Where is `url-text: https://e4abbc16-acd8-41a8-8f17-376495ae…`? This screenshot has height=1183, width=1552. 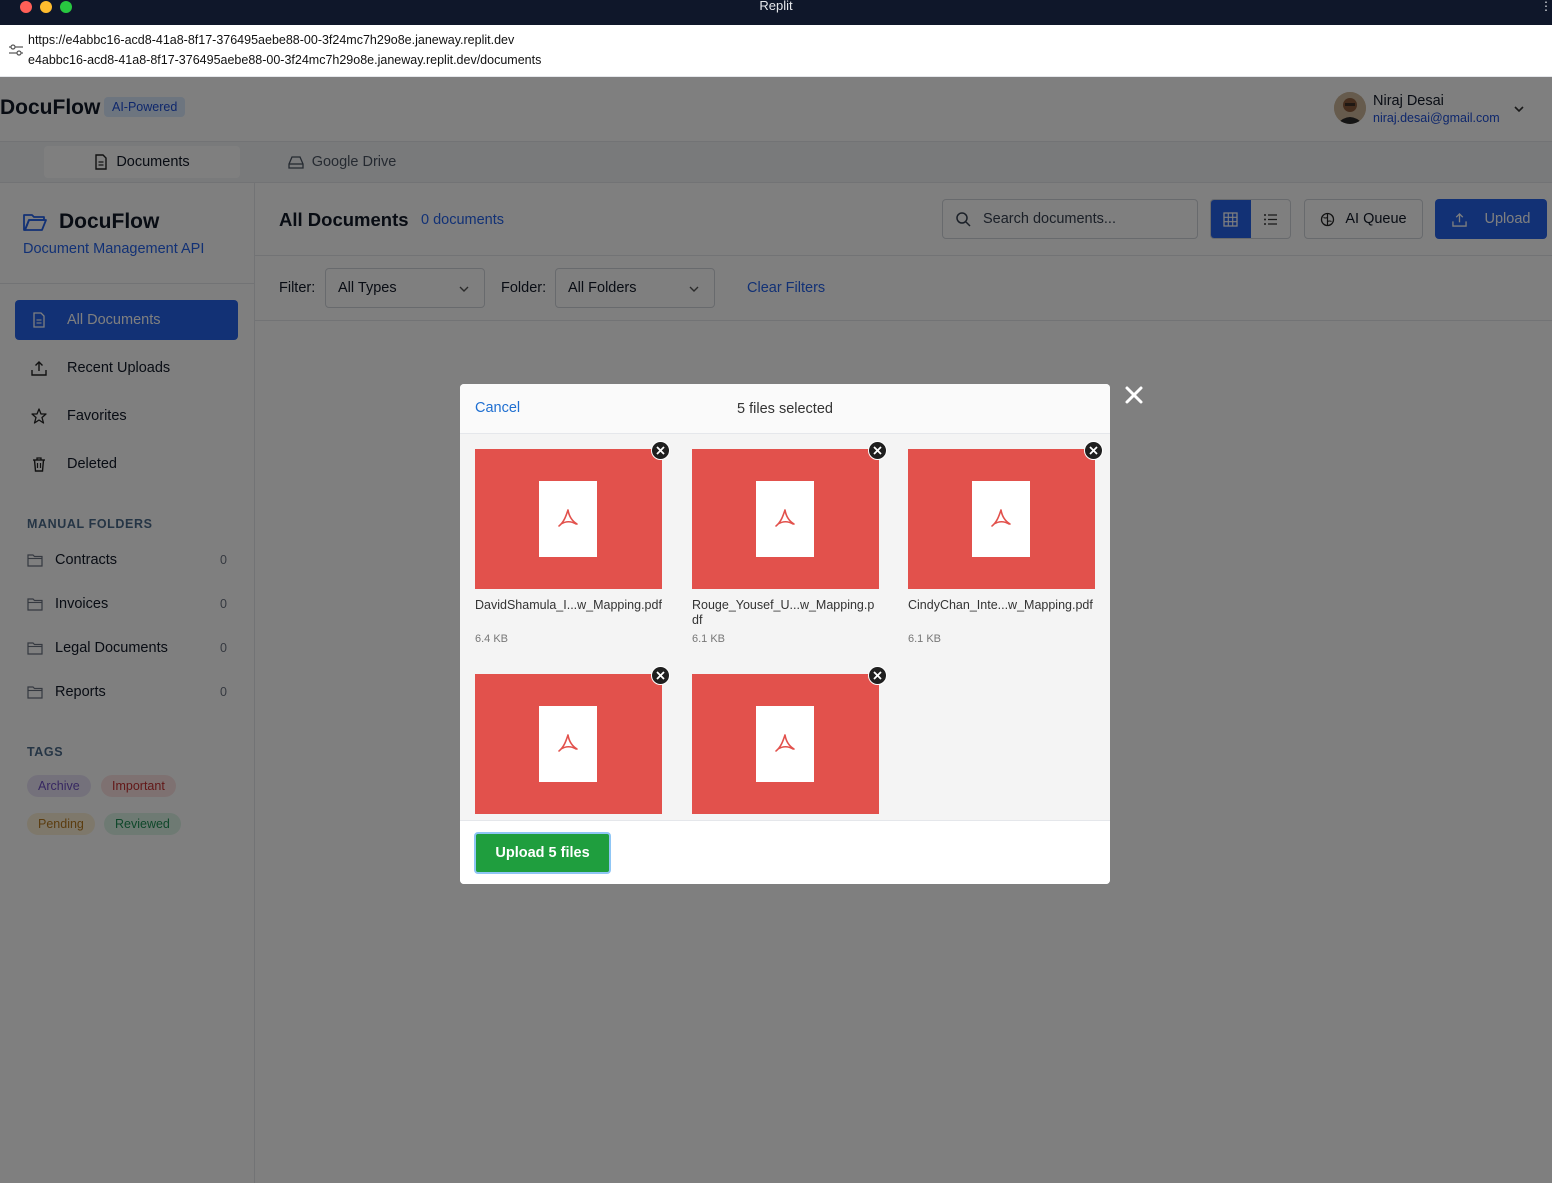 url-text: https://e4abbc16-acd8-41a8-8f17-376495ae… is located at coordinates (271, 40).